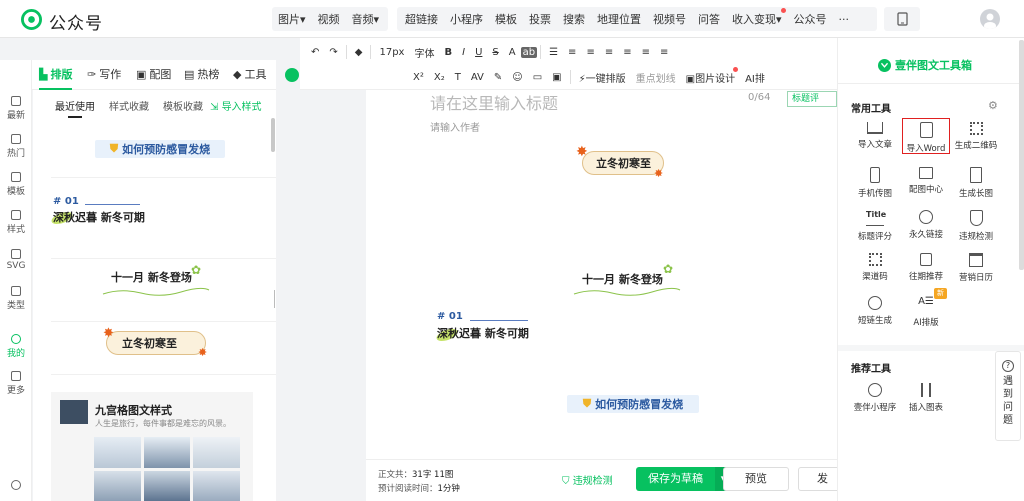 This screenshot has width=1024, height=501. Describe the element at coordinates (439, 77) in the screenshot. I see `subscript-button: X₂` at that location.